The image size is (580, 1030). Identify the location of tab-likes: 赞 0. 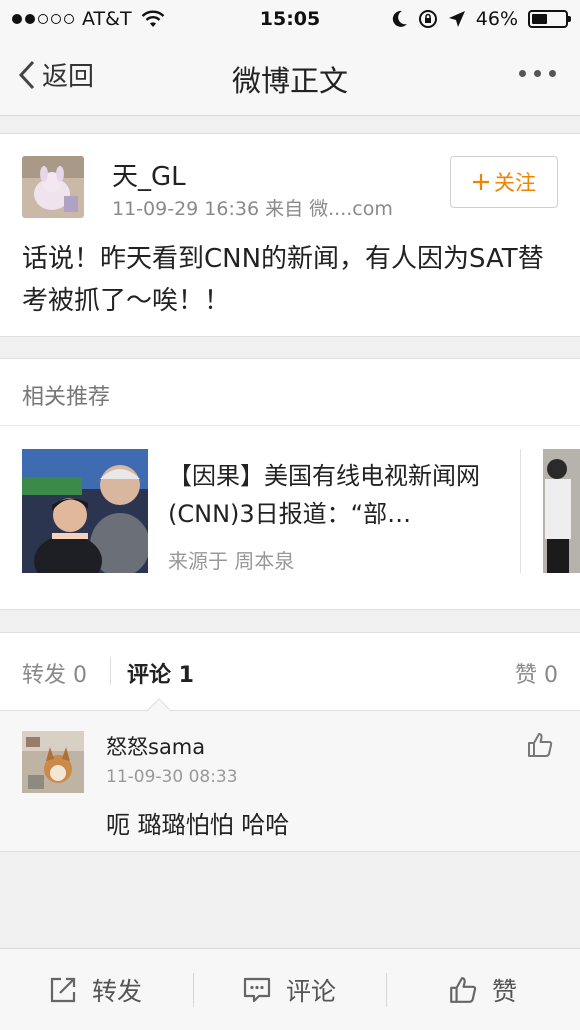
(536, 673).